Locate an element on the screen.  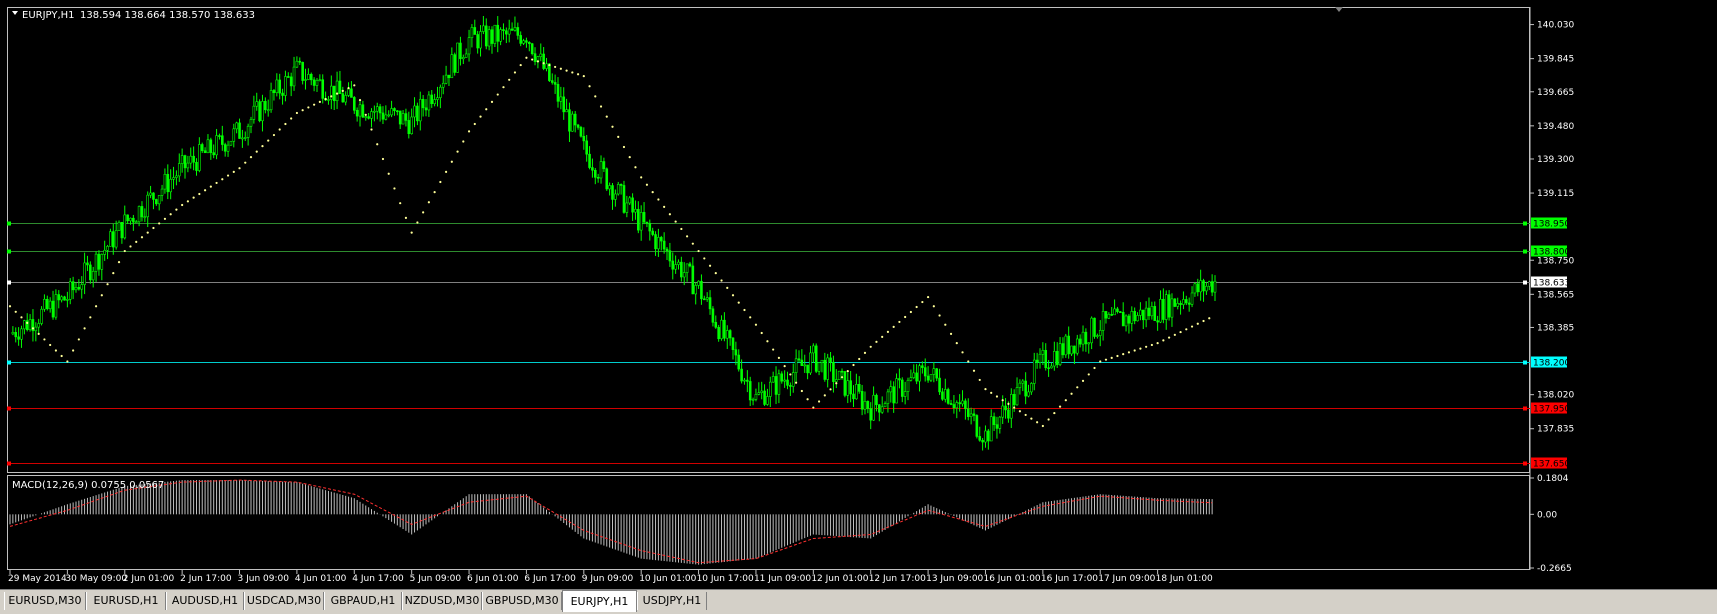
chart-shift-marker-icon is located at coordinates (1339, 9).